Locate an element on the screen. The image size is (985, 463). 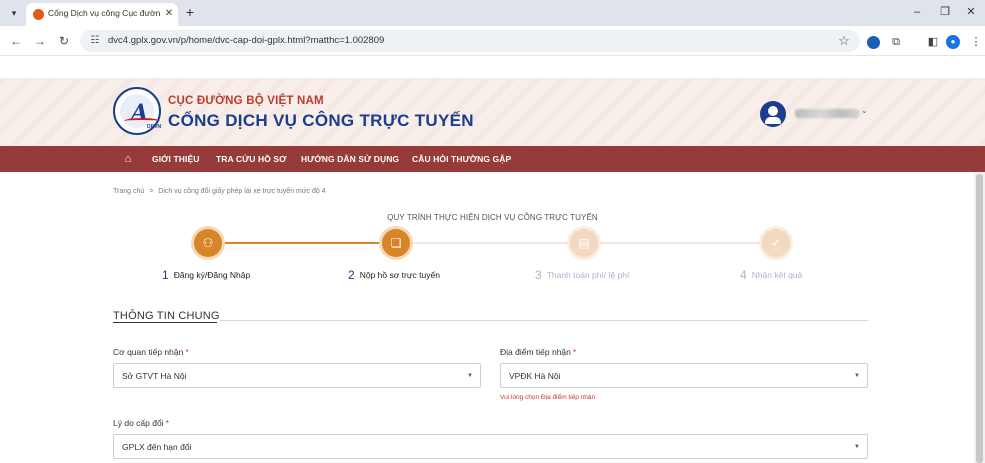
step-1-circle: ⚇ is located at coordinates (208, 243).